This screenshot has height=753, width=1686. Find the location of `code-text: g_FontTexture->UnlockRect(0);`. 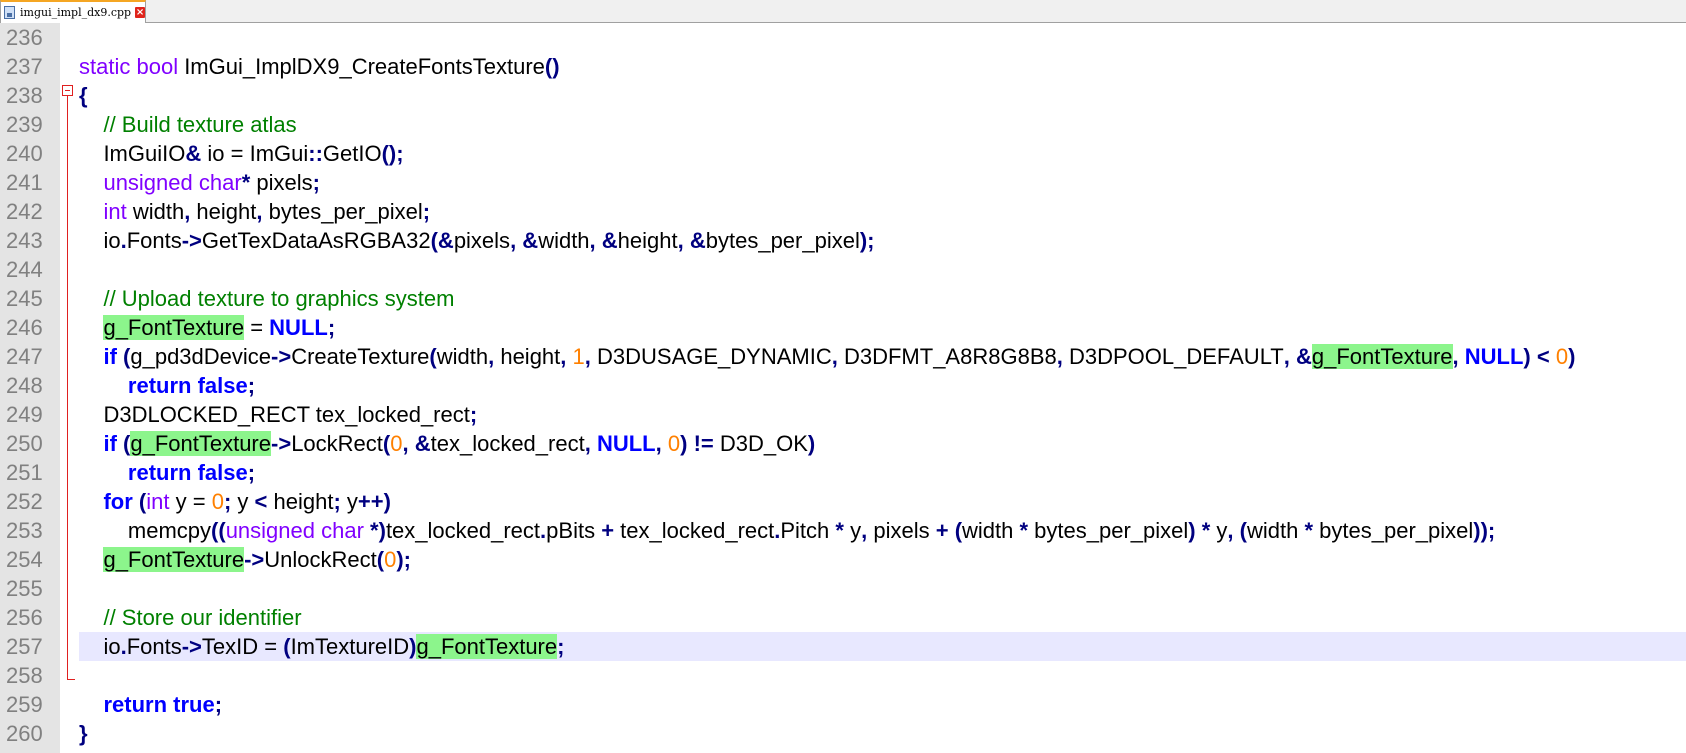

code-text: g_FontTexture->UnlockRect(0); is located at coordinates (882, 559).